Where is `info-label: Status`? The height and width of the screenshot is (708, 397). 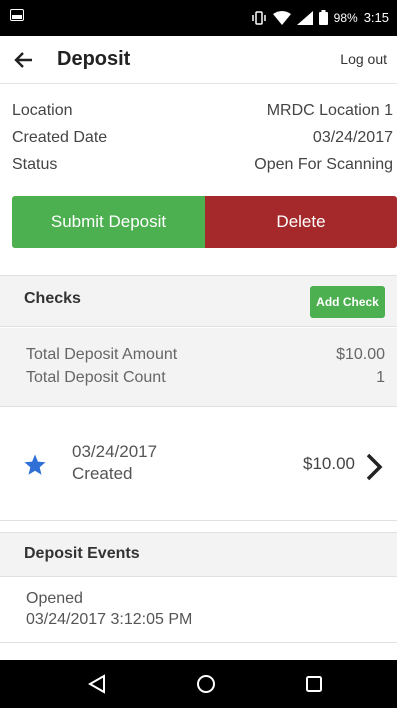 info-label: Status is located at coordinates (35, 164).